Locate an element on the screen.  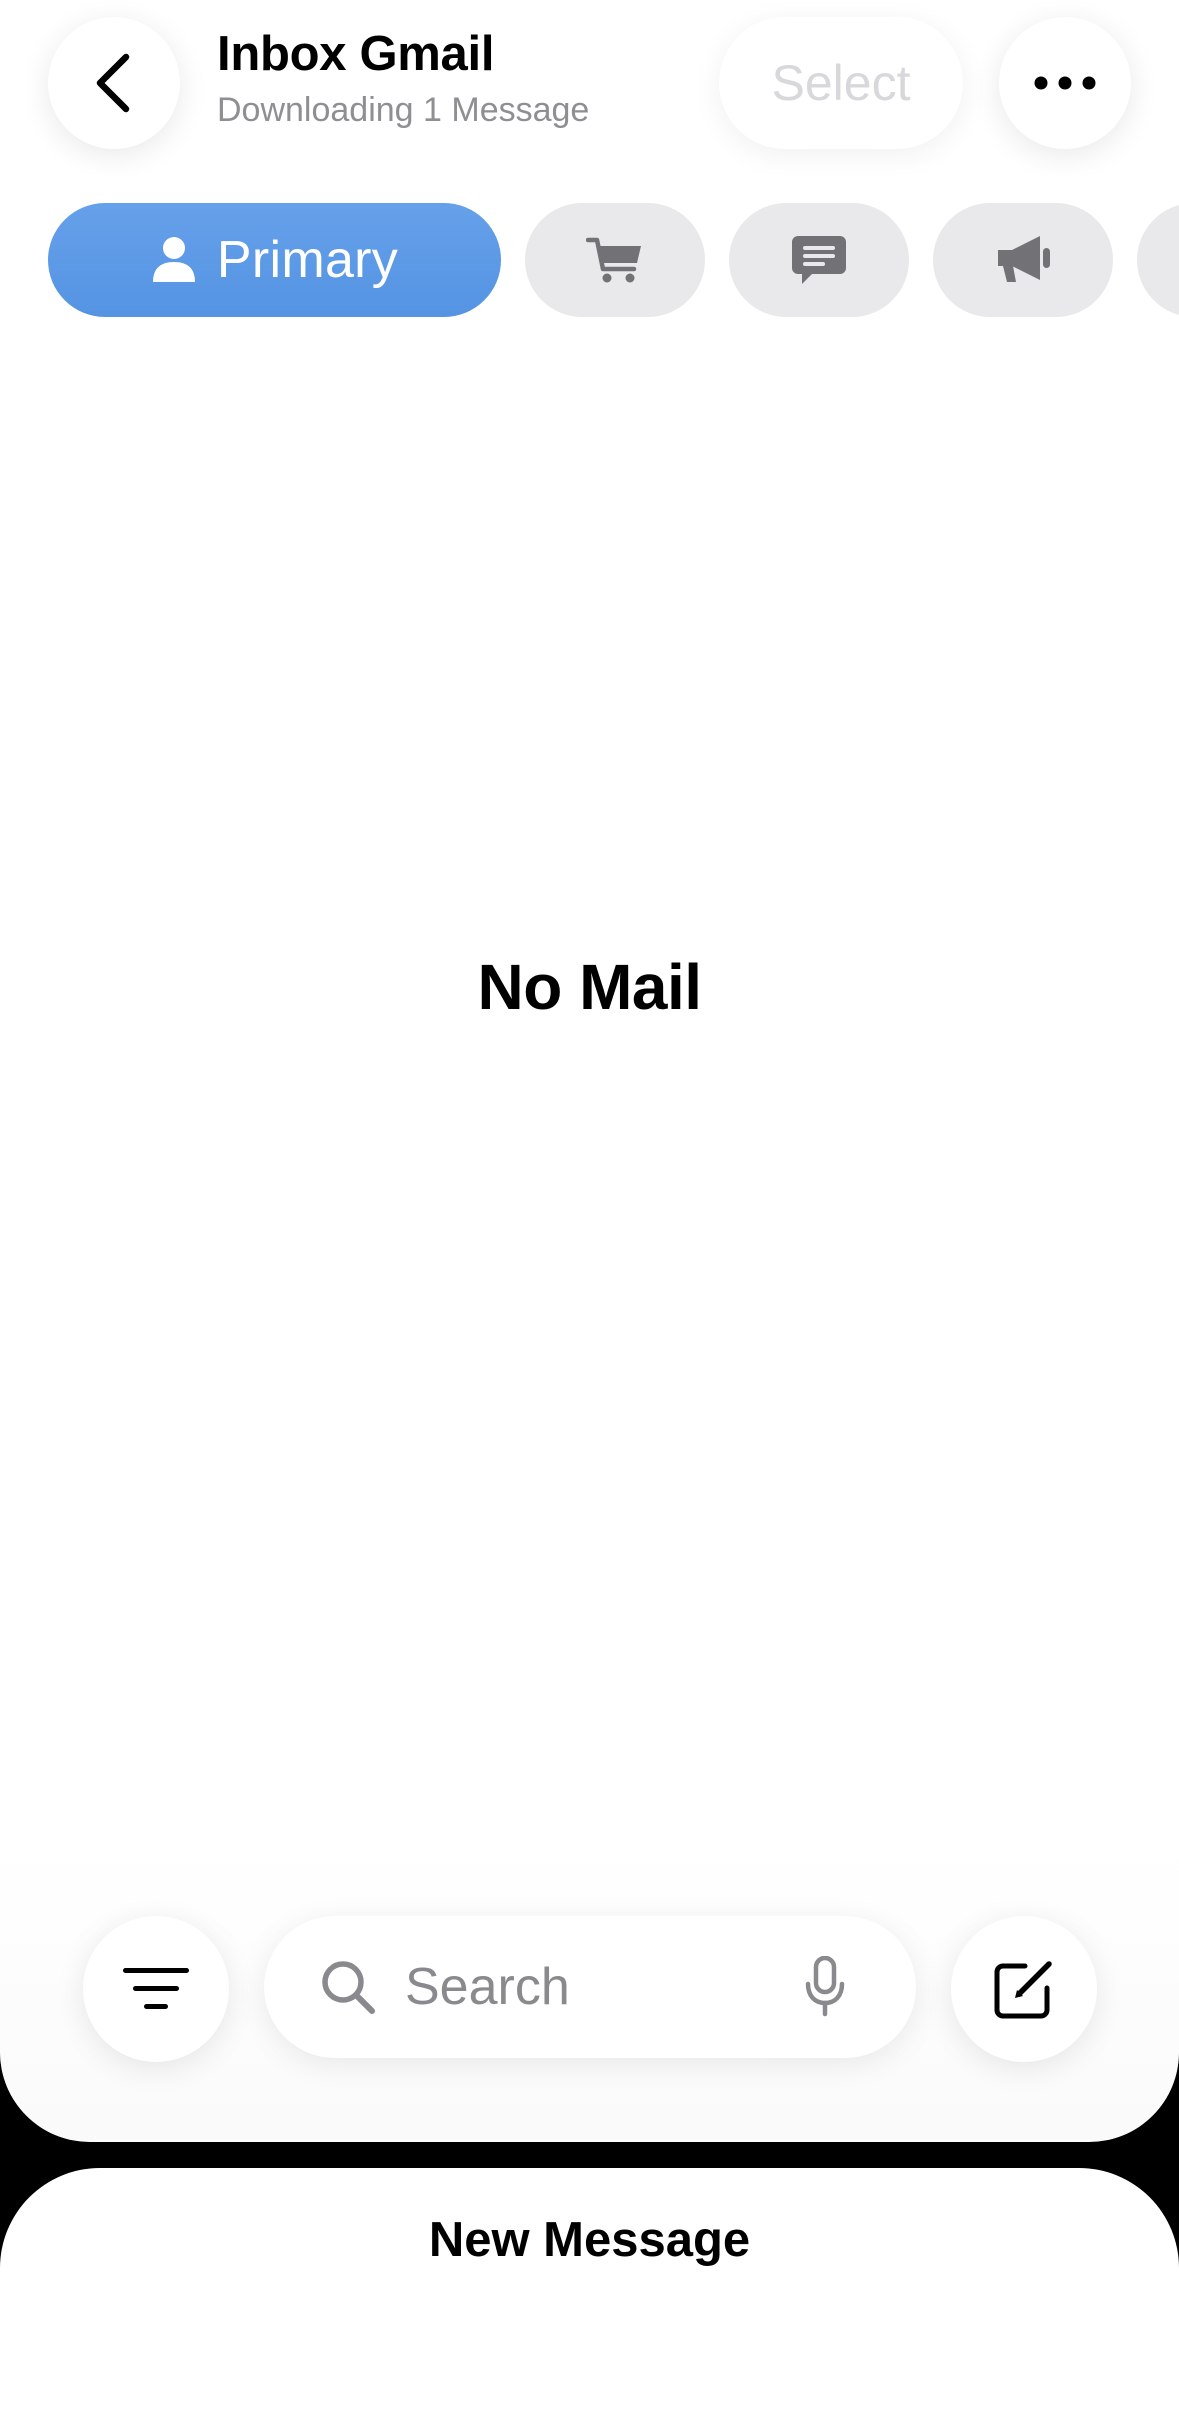
compose-icon is located at coordinates (1023, 1990).